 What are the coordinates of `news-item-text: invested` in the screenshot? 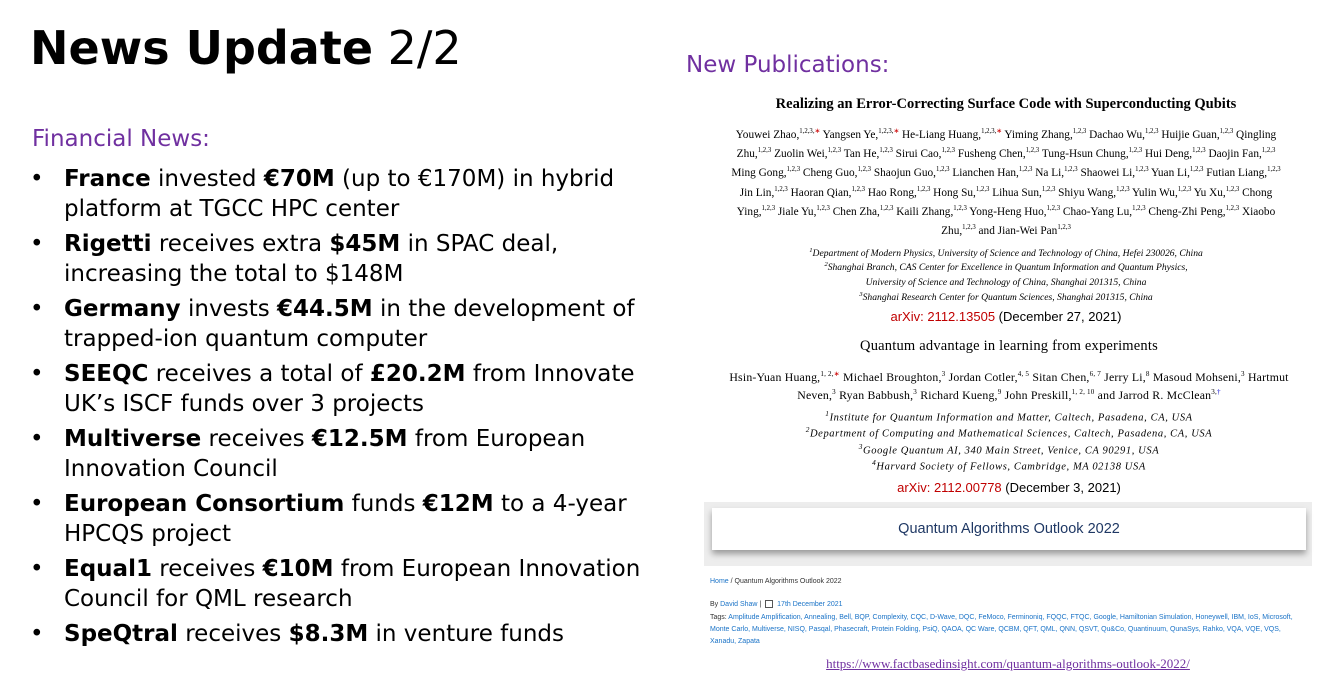 It's located at (207, 179).